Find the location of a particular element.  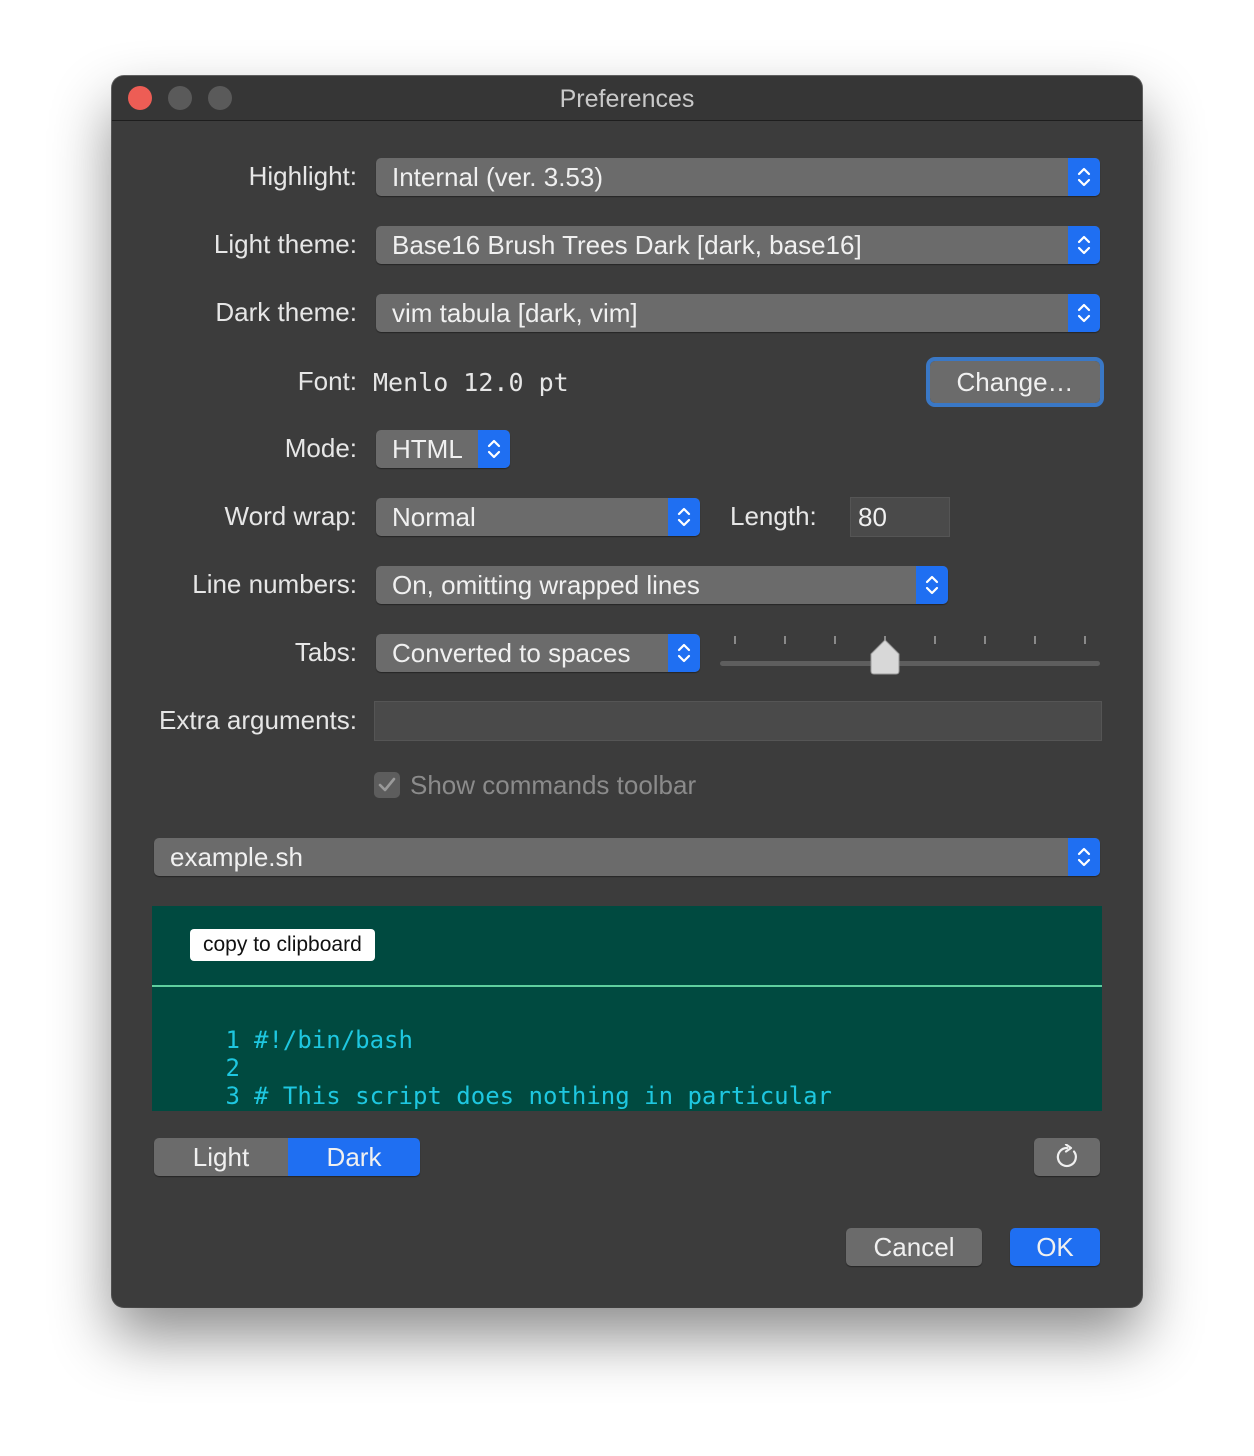

length-field: 80 is located at coordinates (900, 517).